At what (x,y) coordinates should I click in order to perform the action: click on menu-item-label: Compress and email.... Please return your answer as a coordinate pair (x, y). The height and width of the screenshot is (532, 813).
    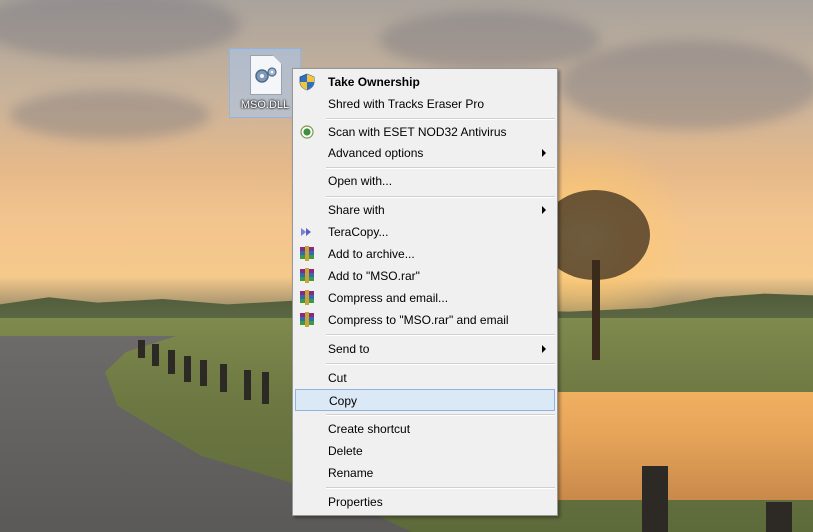
    Looking at the image, I should click on (388, 298).